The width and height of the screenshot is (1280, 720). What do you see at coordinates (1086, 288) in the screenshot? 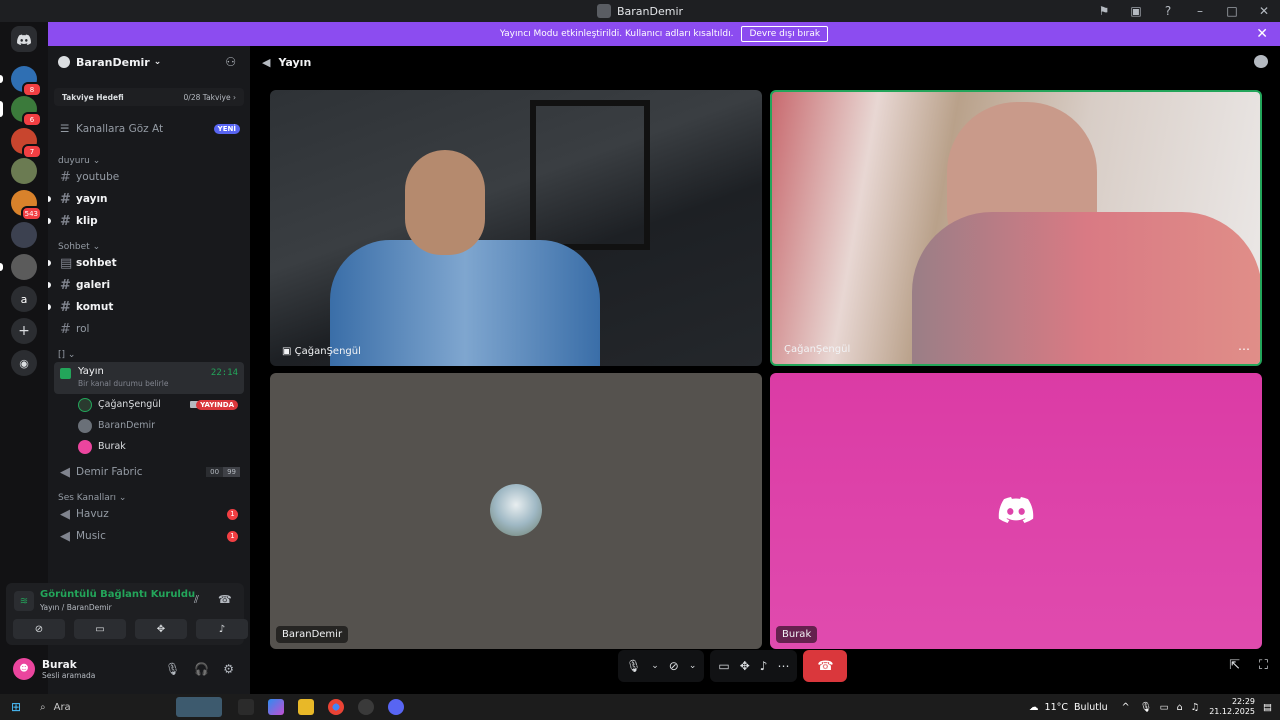
I see `person-arm` at bounding box center [1086, 288].